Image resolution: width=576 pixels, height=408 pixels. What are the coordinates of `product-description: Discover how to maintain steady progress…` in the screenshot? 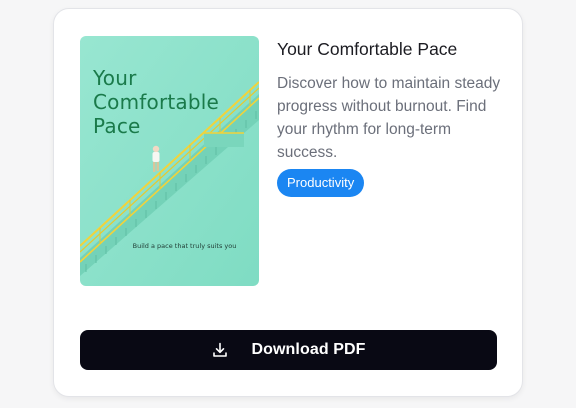 It's located at (389, 118).